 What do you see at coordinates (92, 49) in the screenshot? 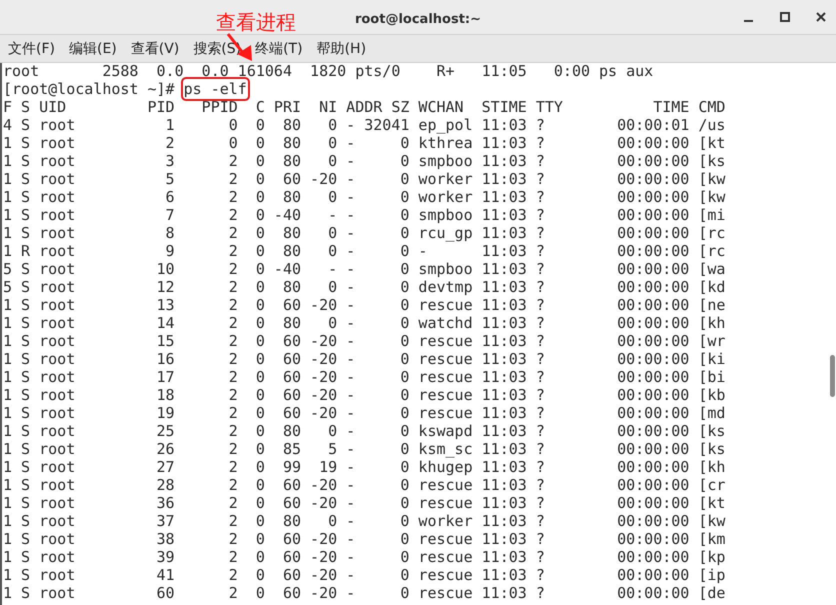
I see `menu-item: 编辑(E)` at bounding box center [92, 49].